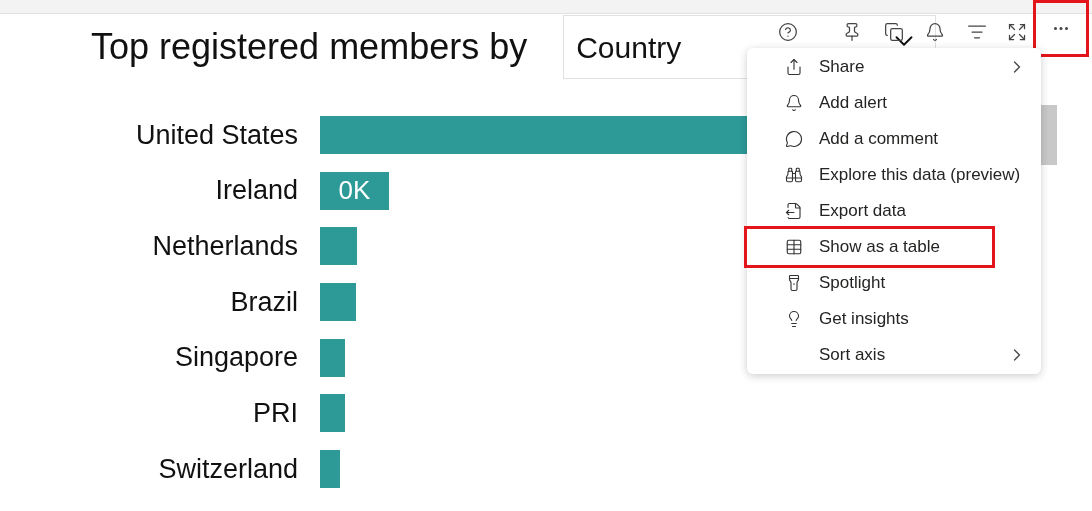 Image resolution: width=1092 pixels, height=511 pixels. Describe the element at coordinates (894, 175) in the screenshot. I see `menu-item: Explore this data (preview)` at that location.